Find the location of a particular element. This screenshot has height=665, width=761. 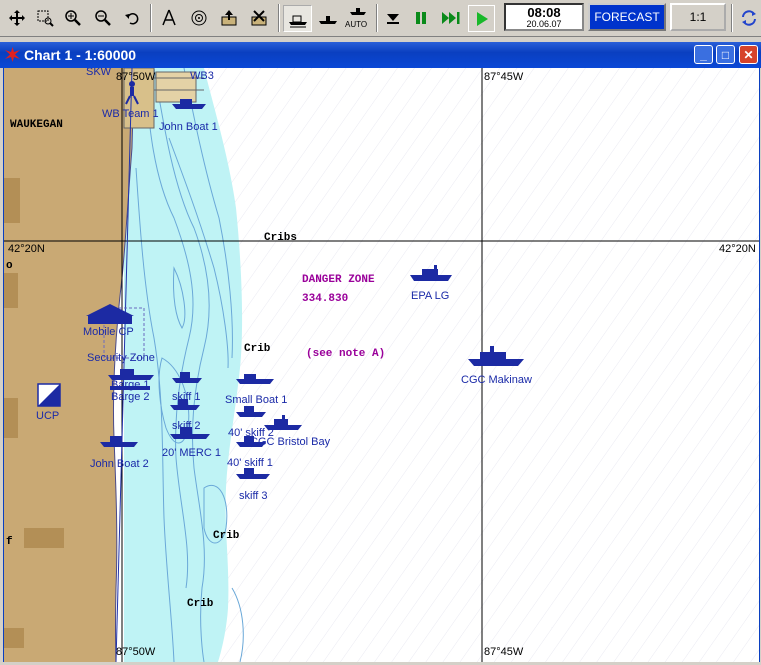

skiff-1-label: skiff 1 is located at coordinates (186, 397).